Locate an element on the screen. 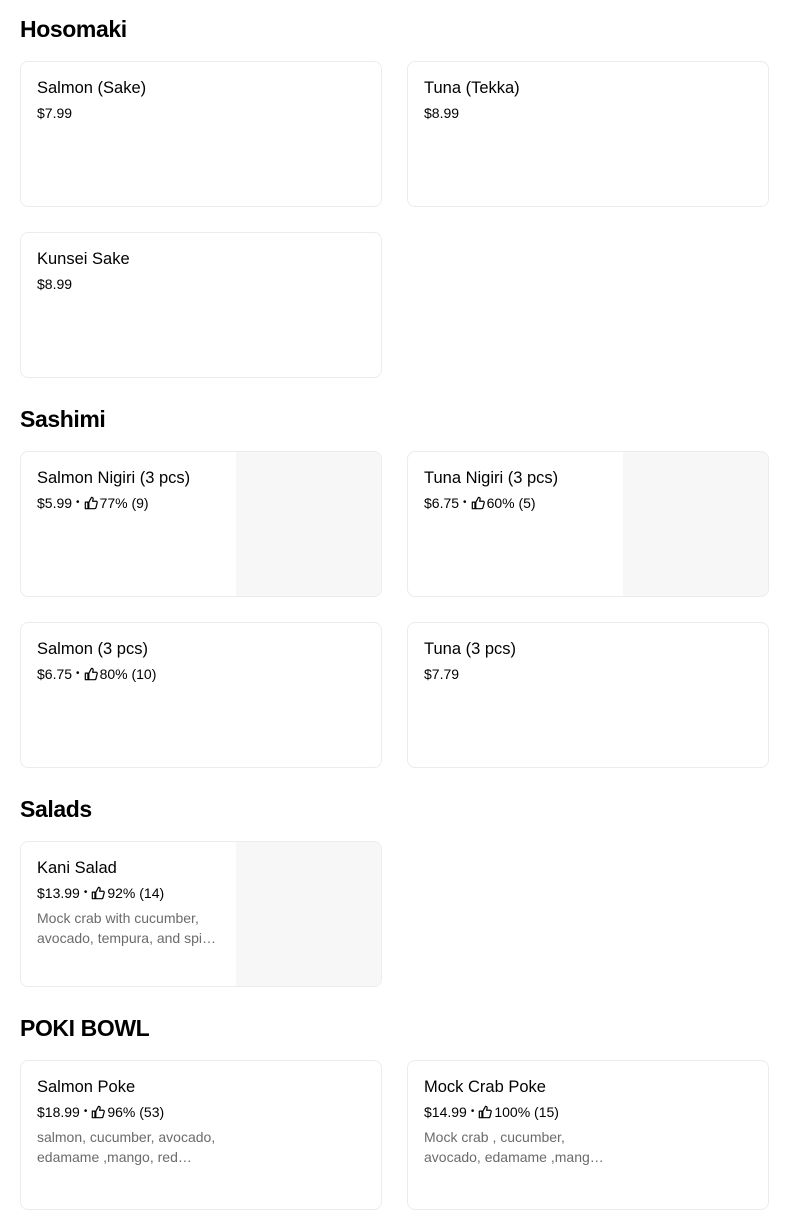 The width and height of the screenshot is (804, 1210). menu-item-card: Tuna (3 pcs) $7.79 is located at coordinates (588, 695).